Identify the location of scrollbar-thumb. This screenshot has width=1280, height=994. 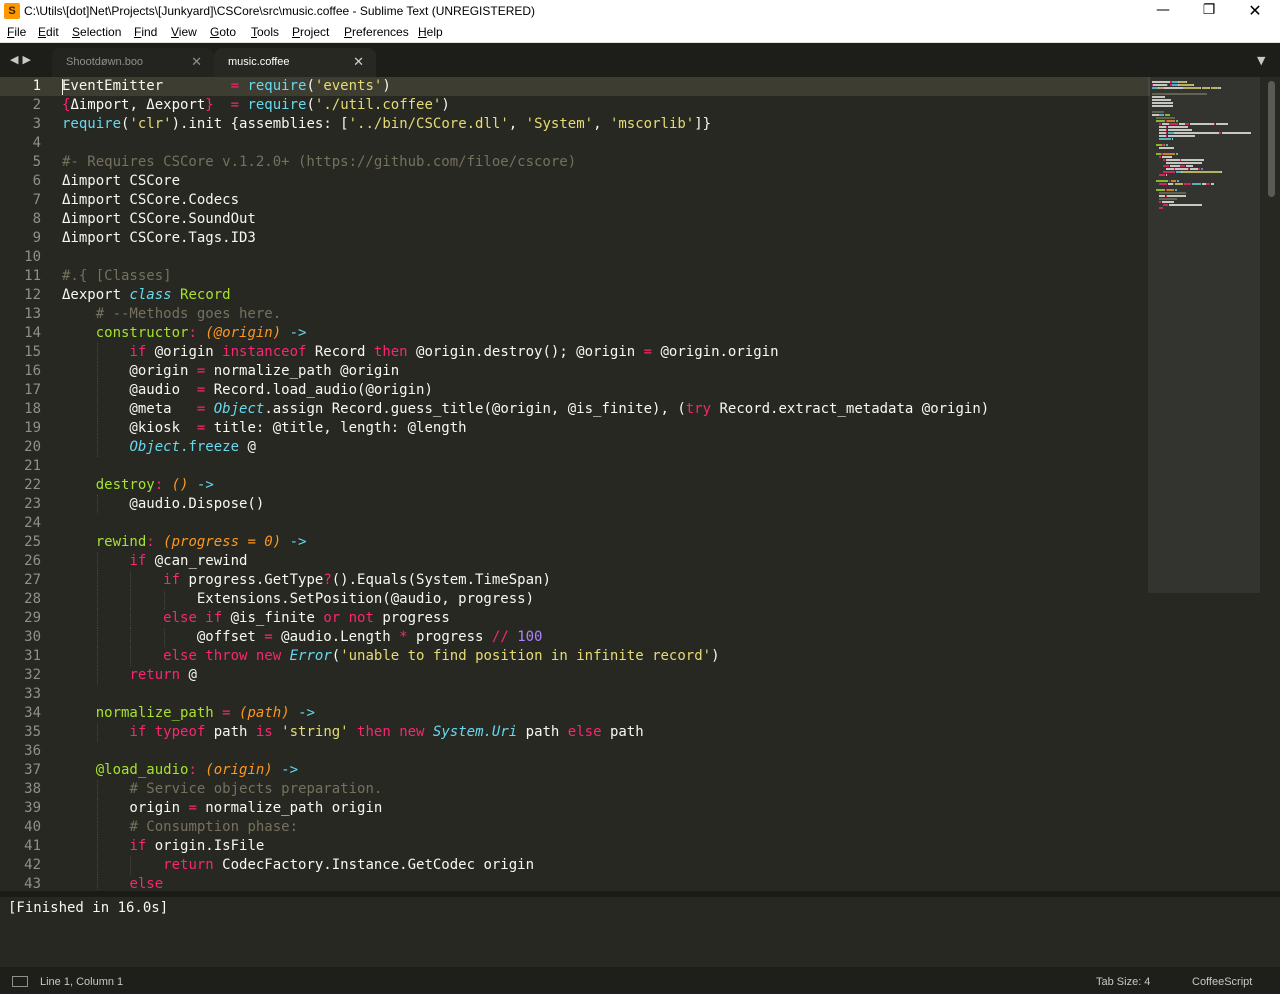
(1271, 139).